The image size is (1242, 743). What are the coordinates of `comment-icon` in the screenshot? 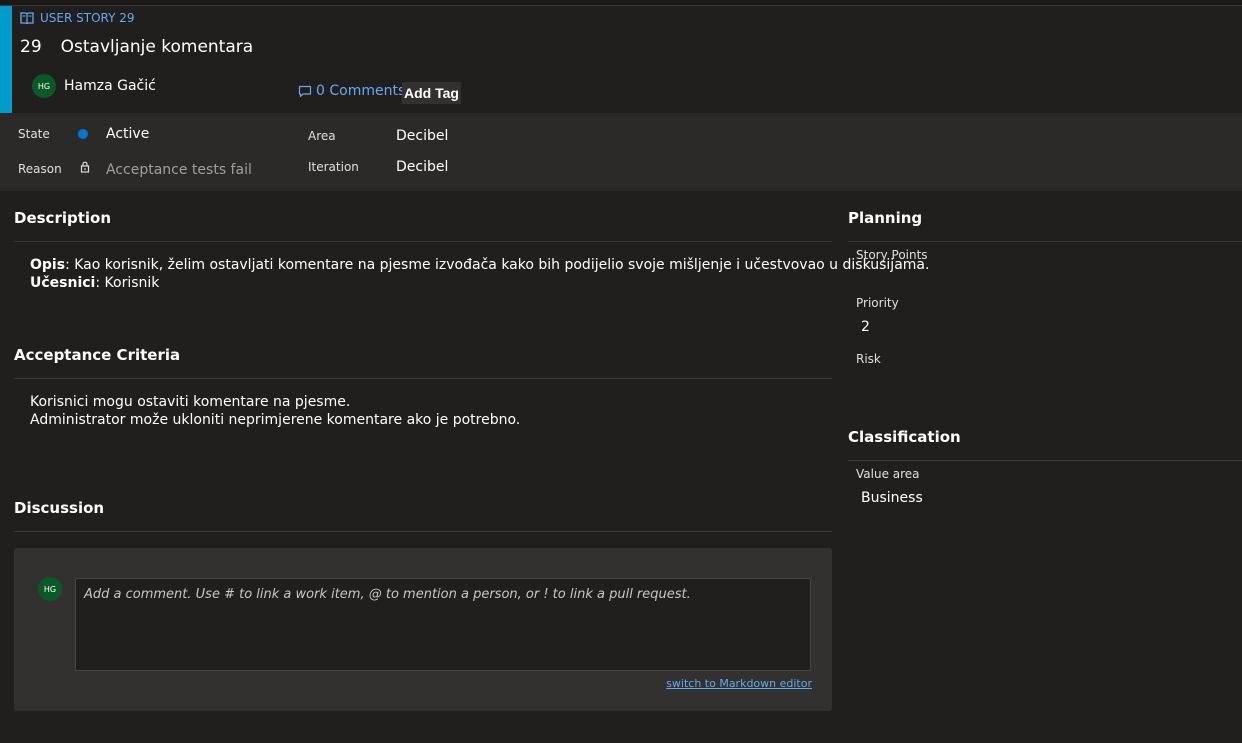 It's located at (305, 91).